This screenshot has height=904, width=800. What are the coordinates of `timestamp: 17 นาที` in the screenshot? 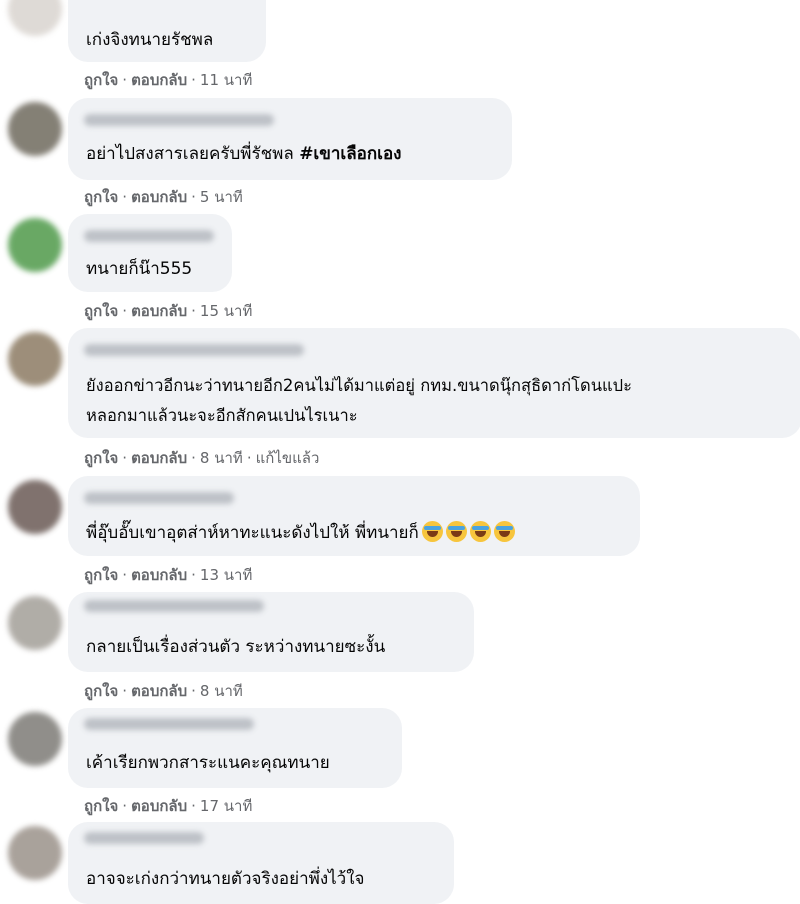 It's located at (226, 806).